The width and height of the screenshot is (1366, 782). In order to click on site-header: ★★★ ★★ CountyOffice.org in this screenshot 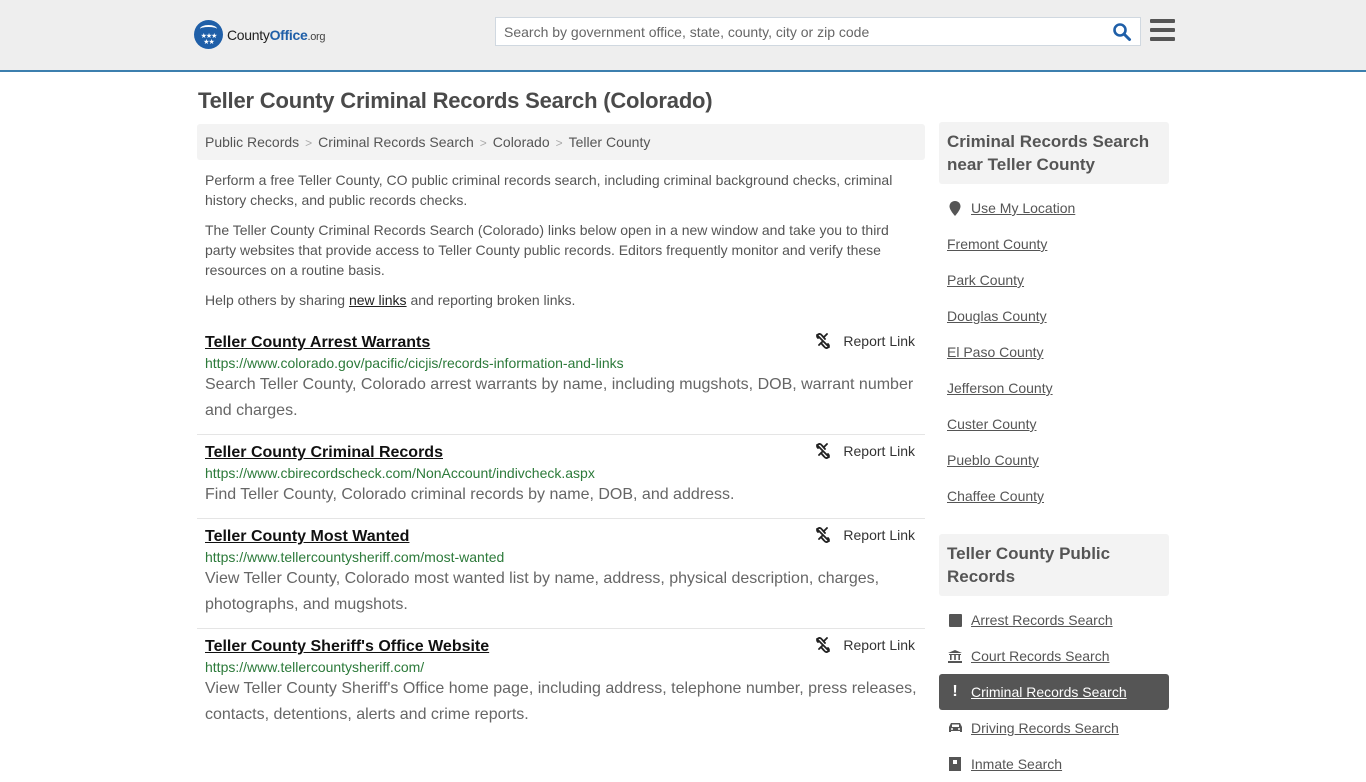, I will do `click(683, 36)`.